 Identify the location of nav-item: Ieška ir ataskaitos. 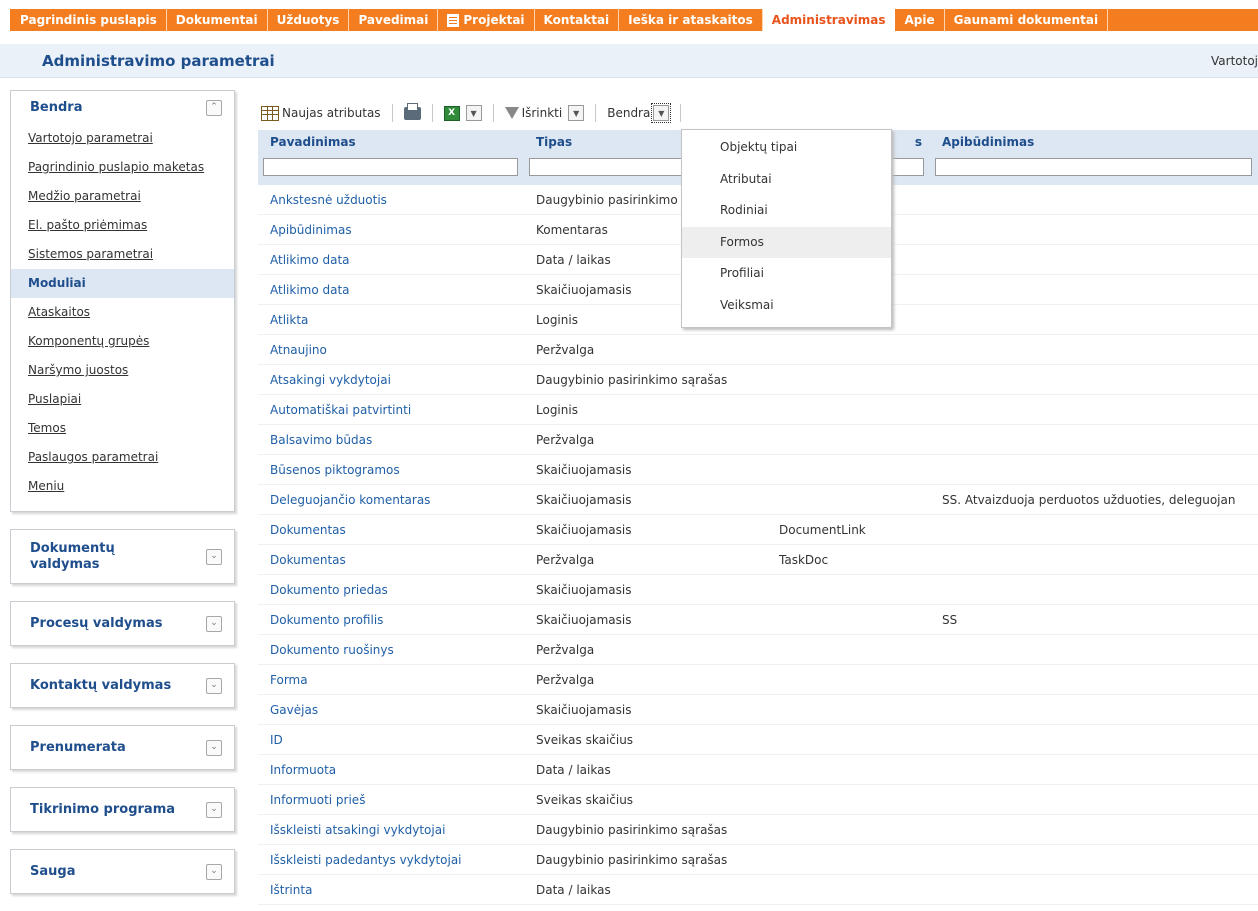
(691, 20).